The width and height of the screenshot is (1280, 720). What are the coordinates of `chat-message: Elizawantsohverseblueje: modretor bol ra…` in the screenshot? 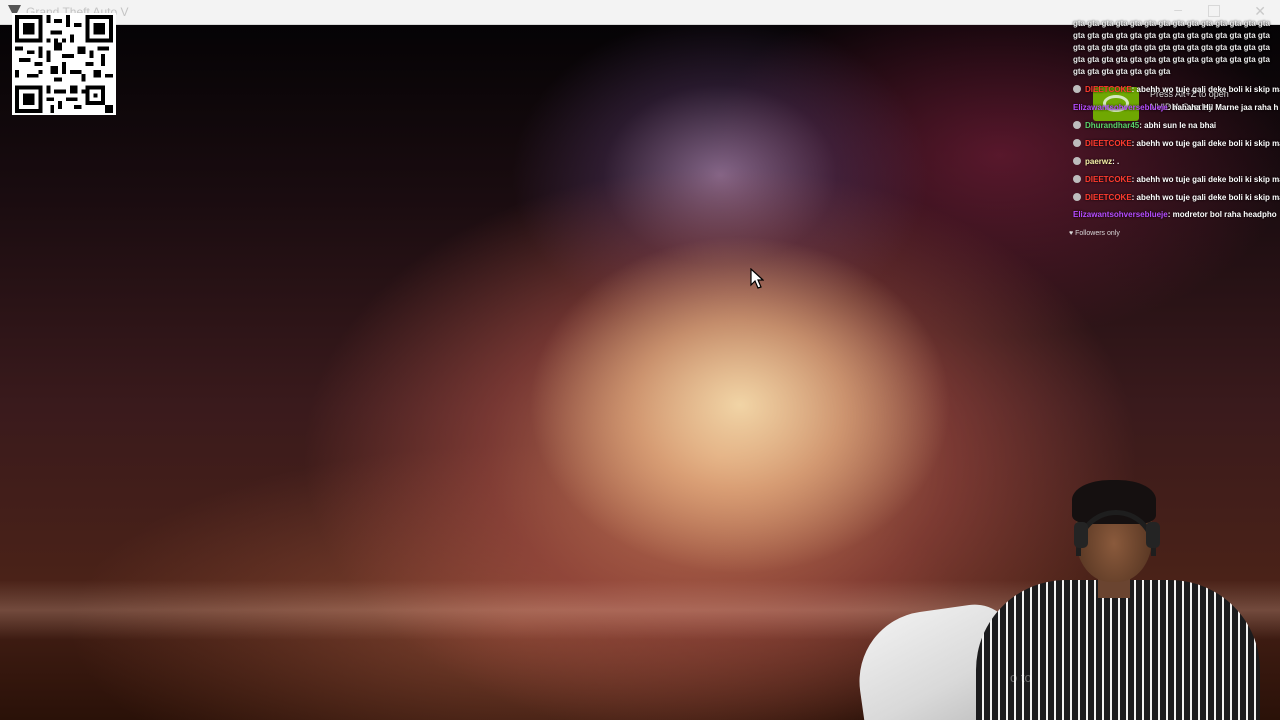 It's located at (1175, 215).